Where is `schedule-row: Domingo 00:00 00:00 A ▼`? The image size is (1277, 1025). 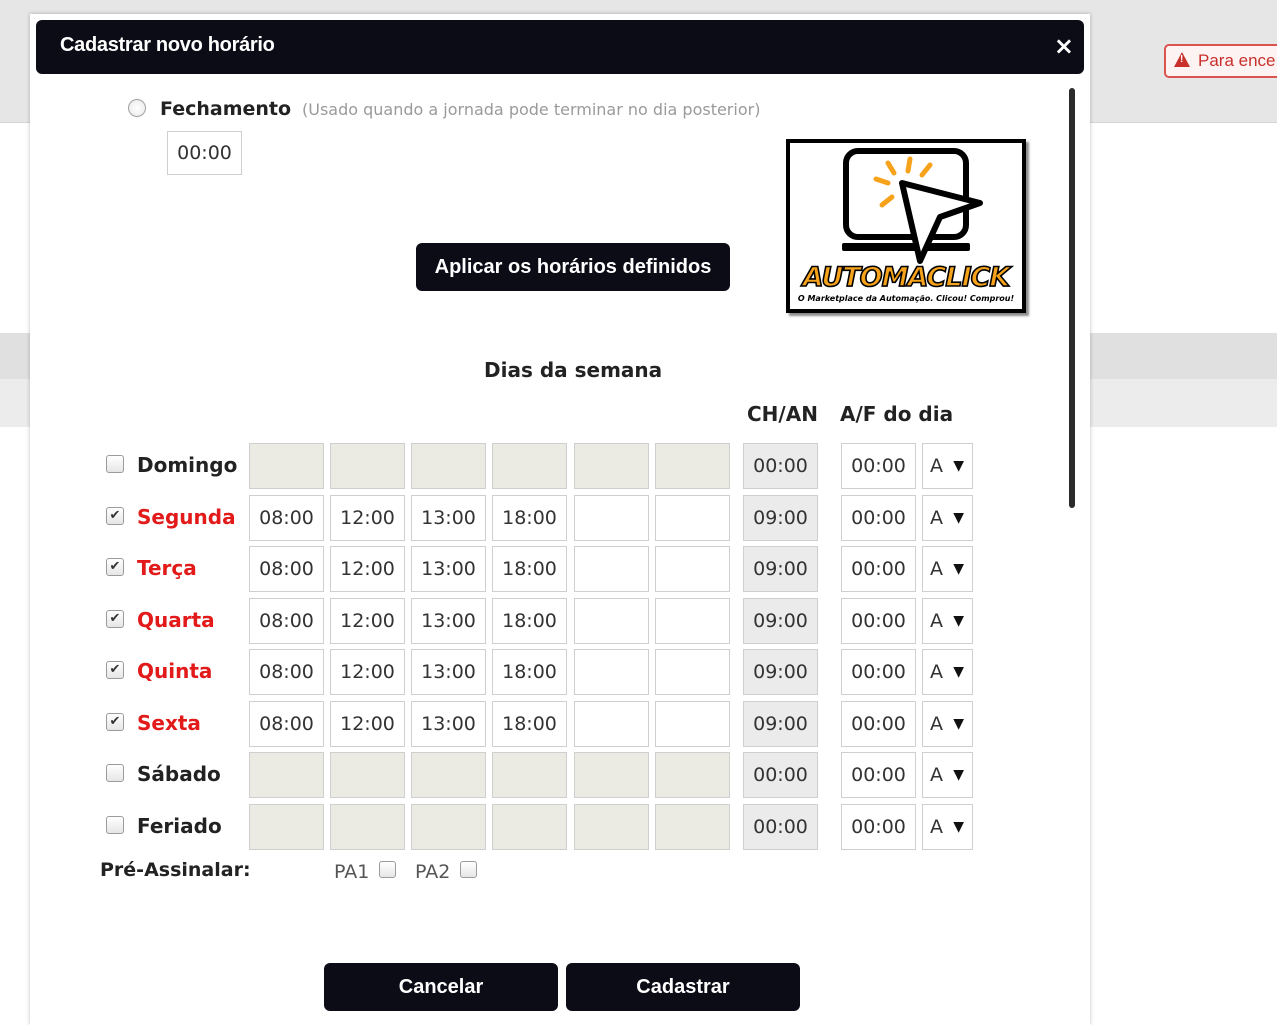
schedule-row: Domingo 00:00 00:00 A ▼ is located at coordinates (575, 466).